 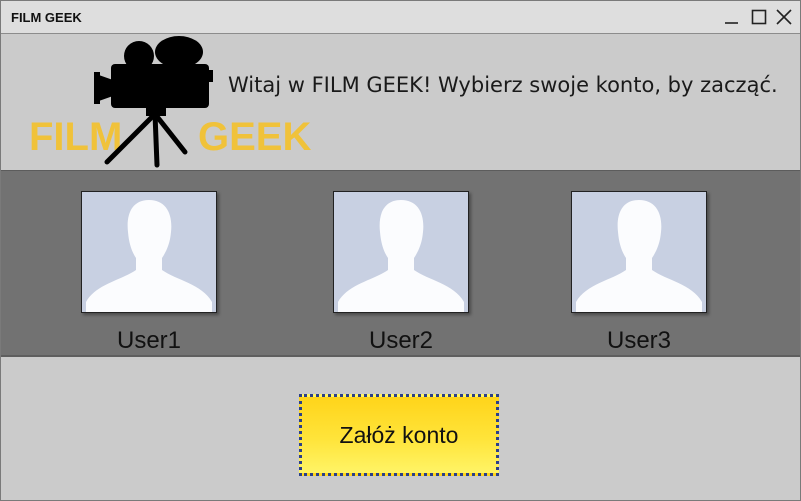 What do you see at coordinates (784, 17) in the screenshot?
I see `close-icon` at bounding box center [784, 17].